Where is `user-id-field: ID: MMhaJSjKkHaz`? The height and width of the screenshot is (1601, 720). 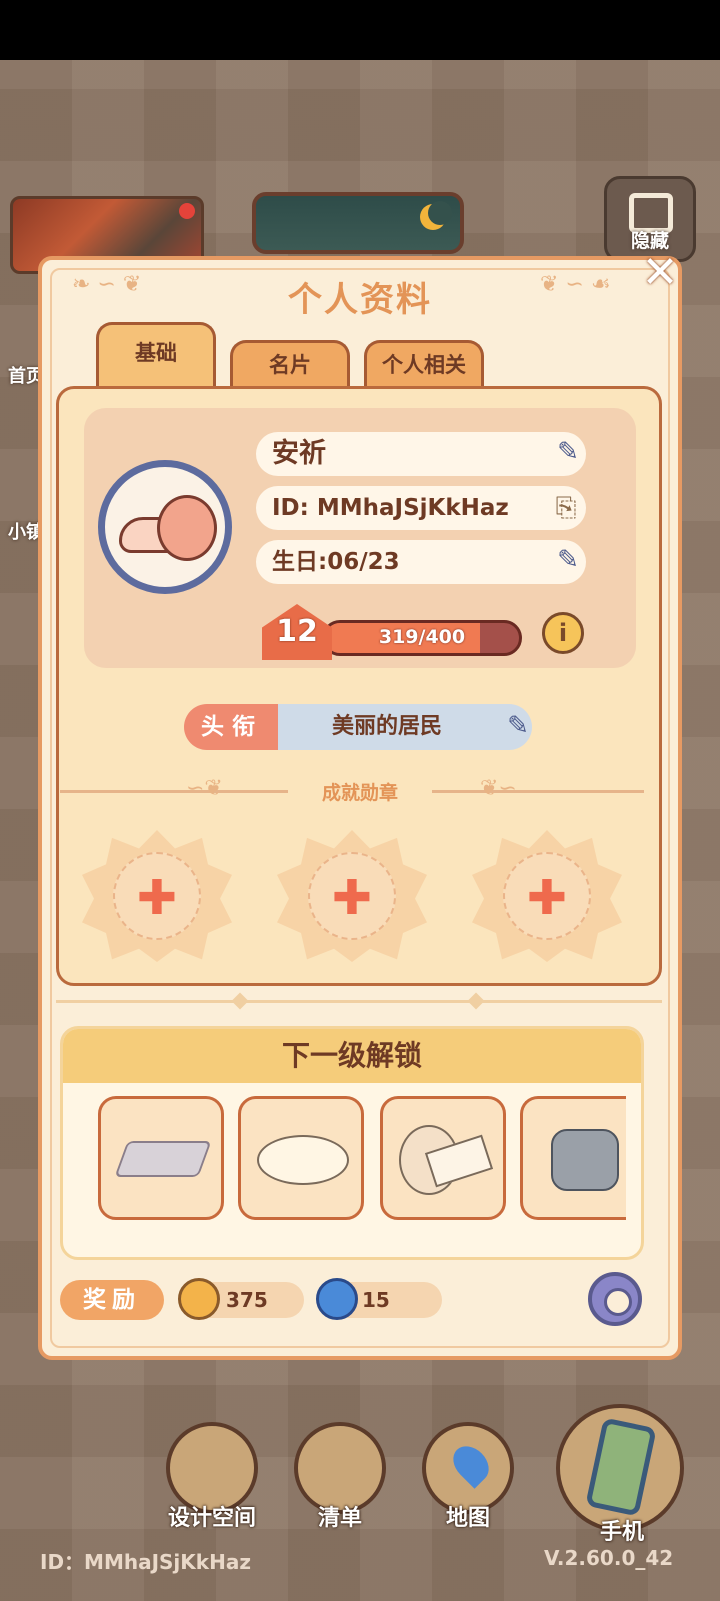
user-id-field: ID: MMhaJSjKkHaz is located at coordinates (421, 508).